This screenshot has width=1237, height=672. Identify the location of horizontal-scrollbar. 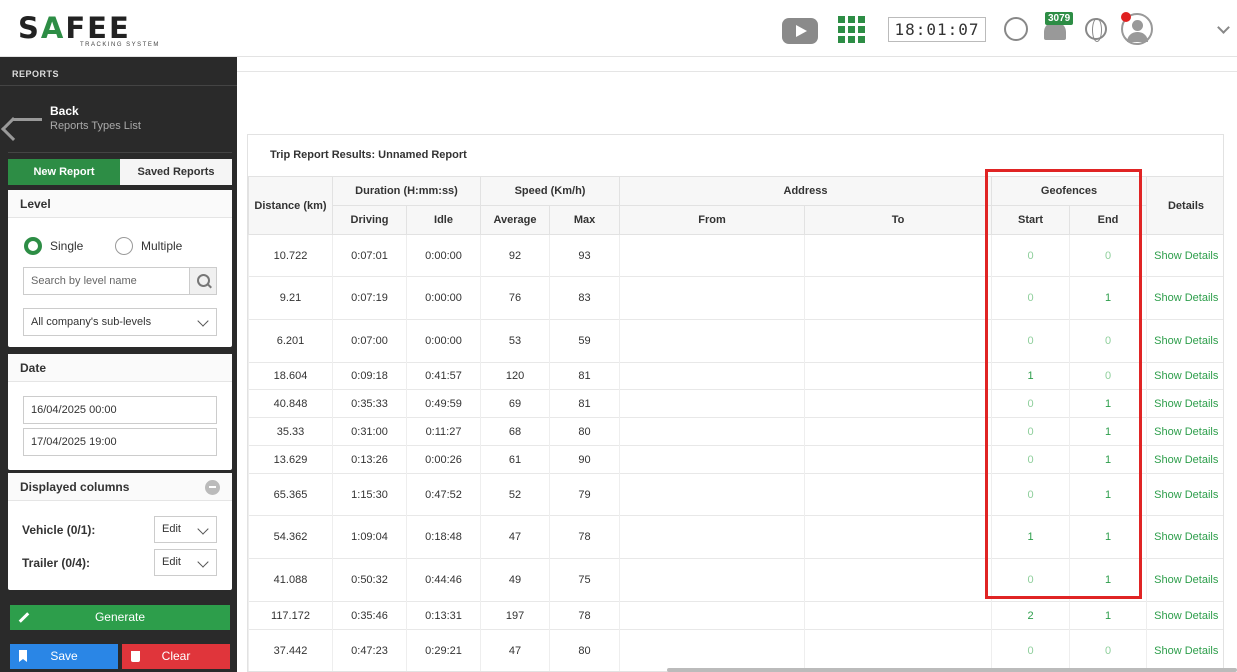
(952, 670).